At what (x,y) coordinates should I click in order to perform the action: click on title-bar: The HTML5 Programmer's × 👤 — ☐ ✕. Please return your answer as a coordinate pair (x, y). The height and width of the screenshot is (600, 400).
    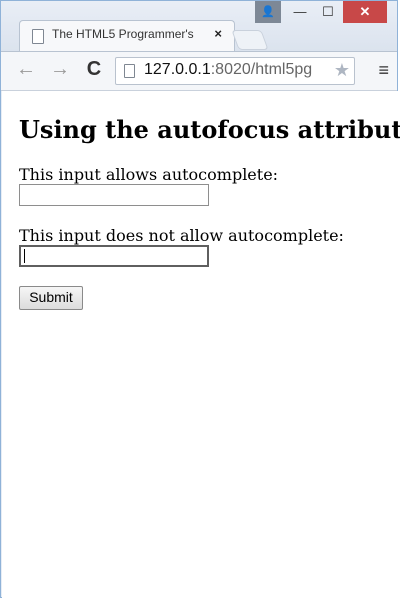
    Looking at the image, I should click on (199, 26).